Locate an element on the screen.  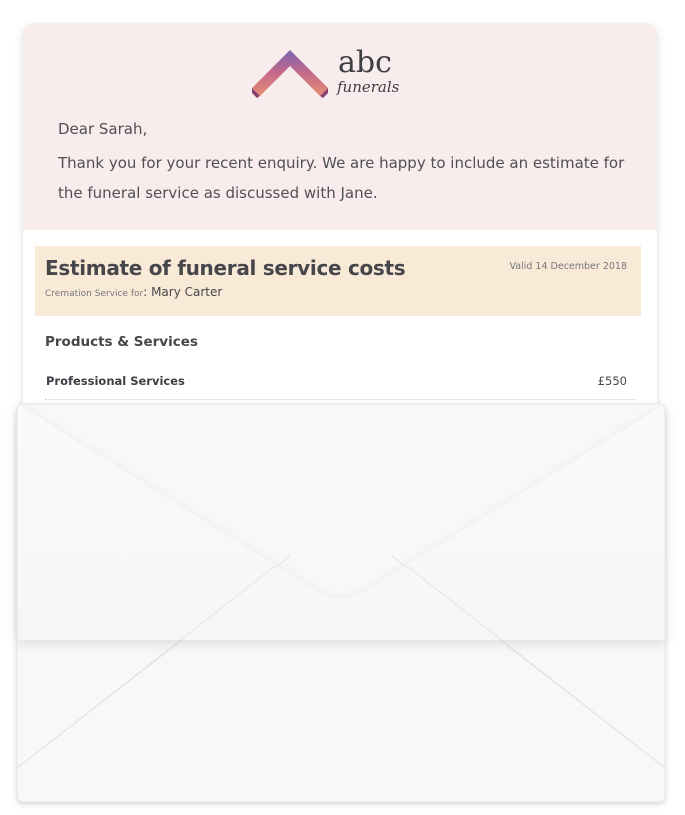
item-description: Service: Exeter & Devon Crematorium is located at coordinates (159, 420).